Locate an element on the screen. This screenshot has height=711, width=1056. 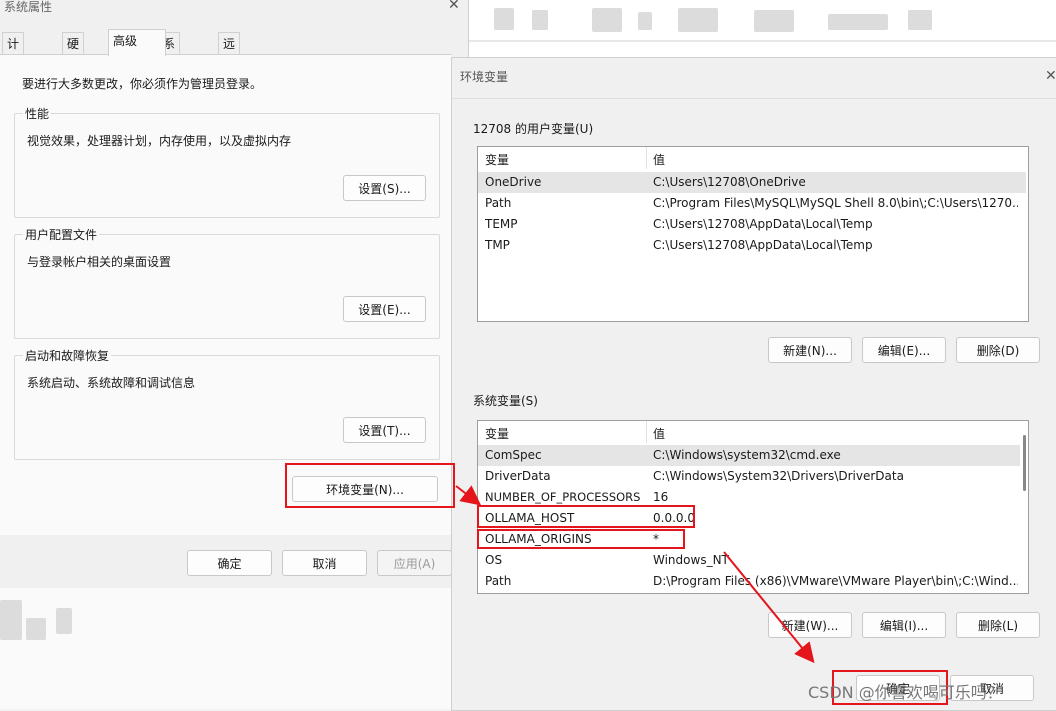
watermark: CSDN @你喜欢喝可乐吗？ is located at coordinates (905, 692).